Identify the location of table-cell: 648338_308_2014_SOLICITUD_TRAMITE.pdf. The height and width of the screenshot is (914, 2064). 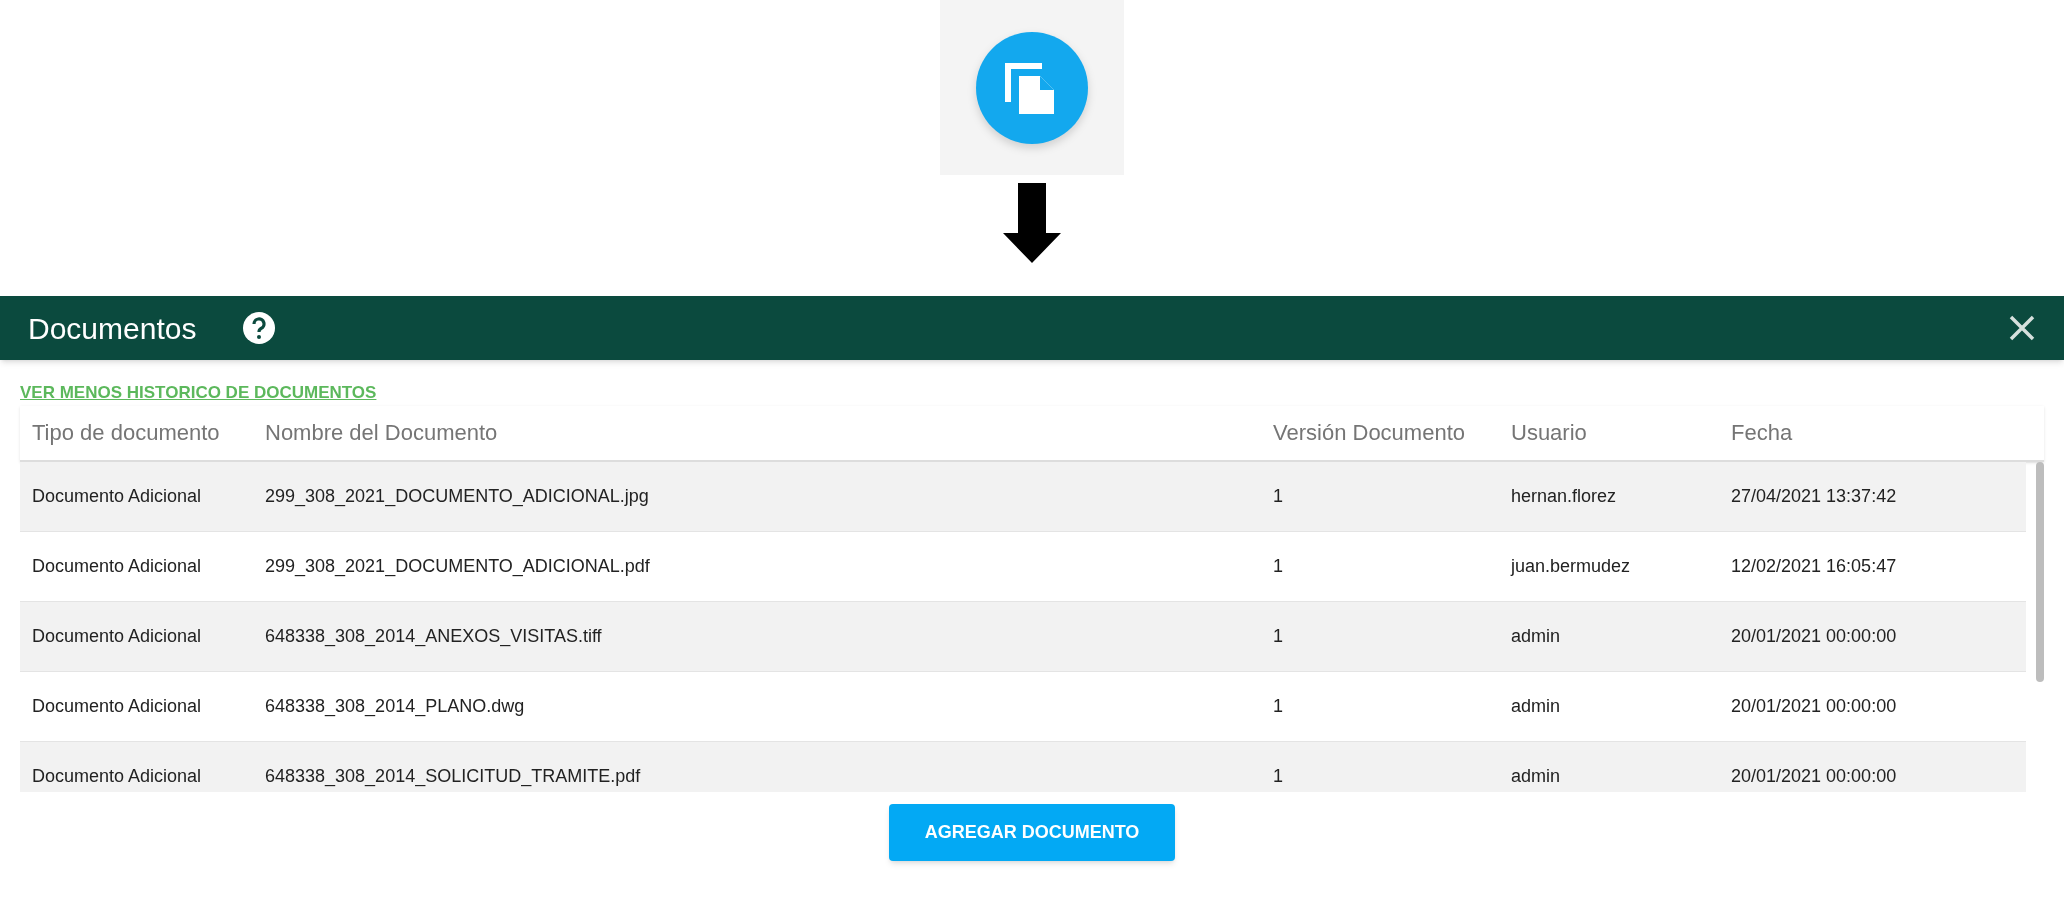
(453, 775).